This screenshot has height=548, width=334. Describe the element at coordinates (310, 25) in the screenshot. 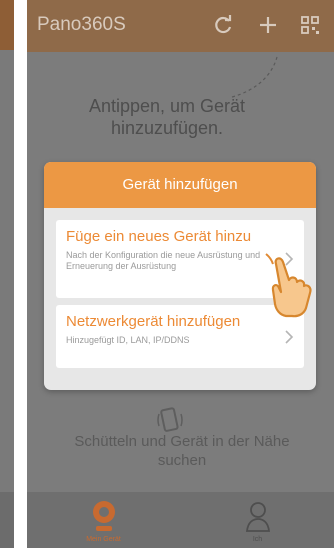

I see `qr-code-icon` at that location.